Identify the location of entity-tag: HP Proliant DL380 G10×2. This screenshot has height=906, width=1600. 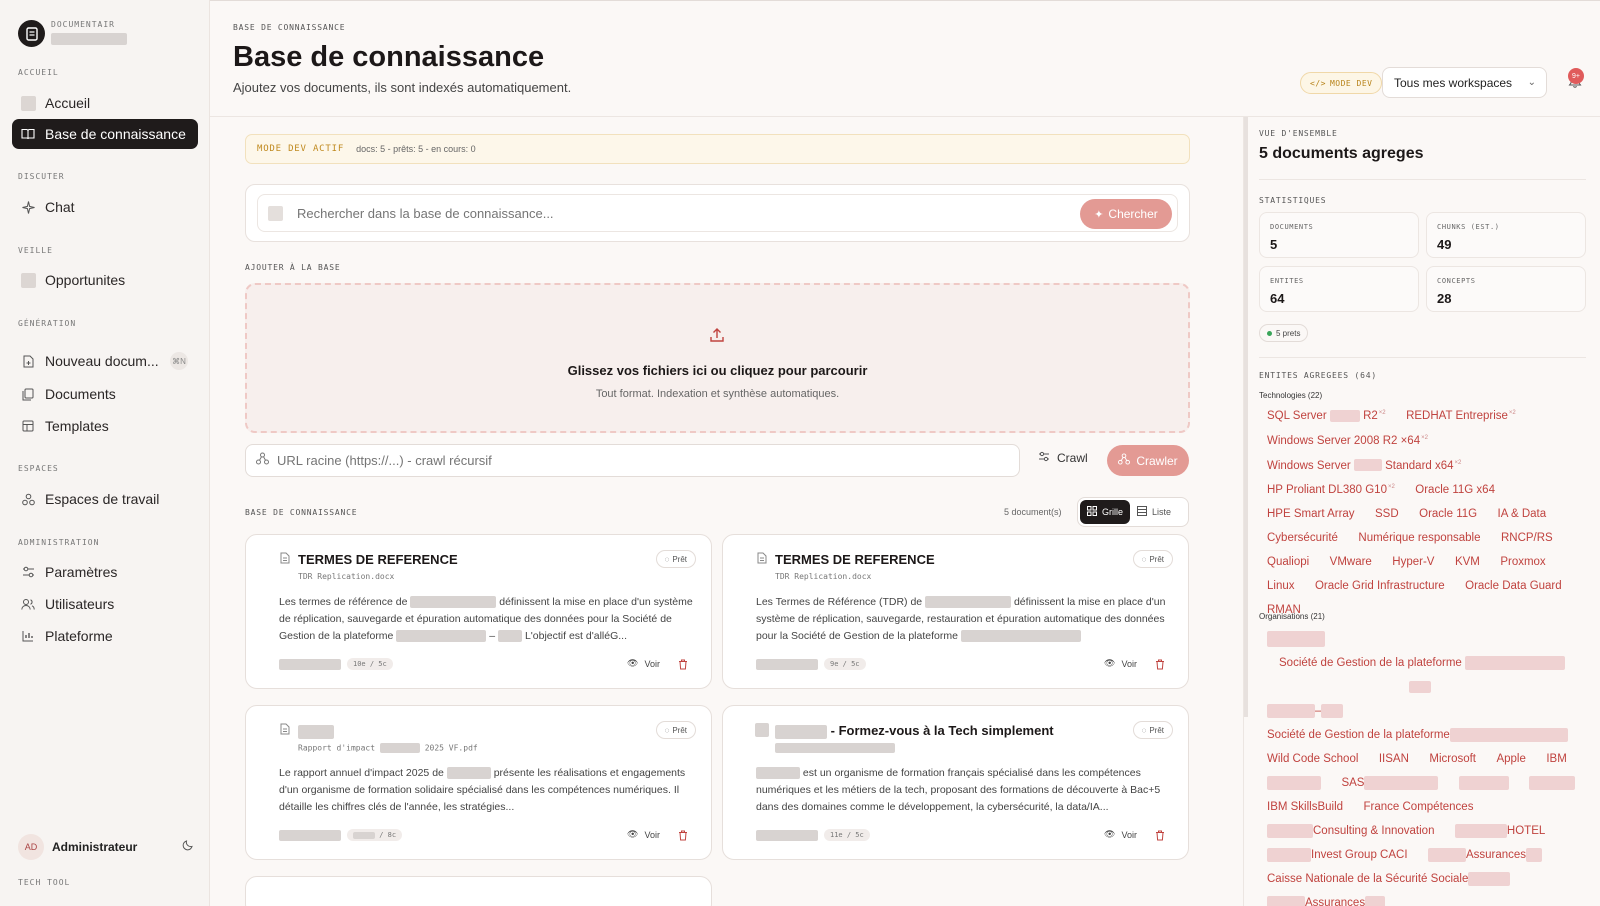
(1331, 489).